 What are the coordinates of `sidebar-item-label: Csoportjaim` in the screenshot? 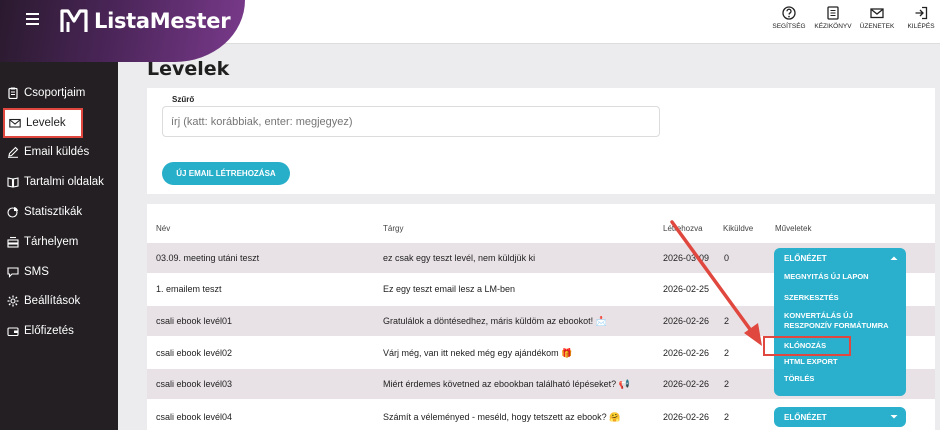 It's located at (55, 92).